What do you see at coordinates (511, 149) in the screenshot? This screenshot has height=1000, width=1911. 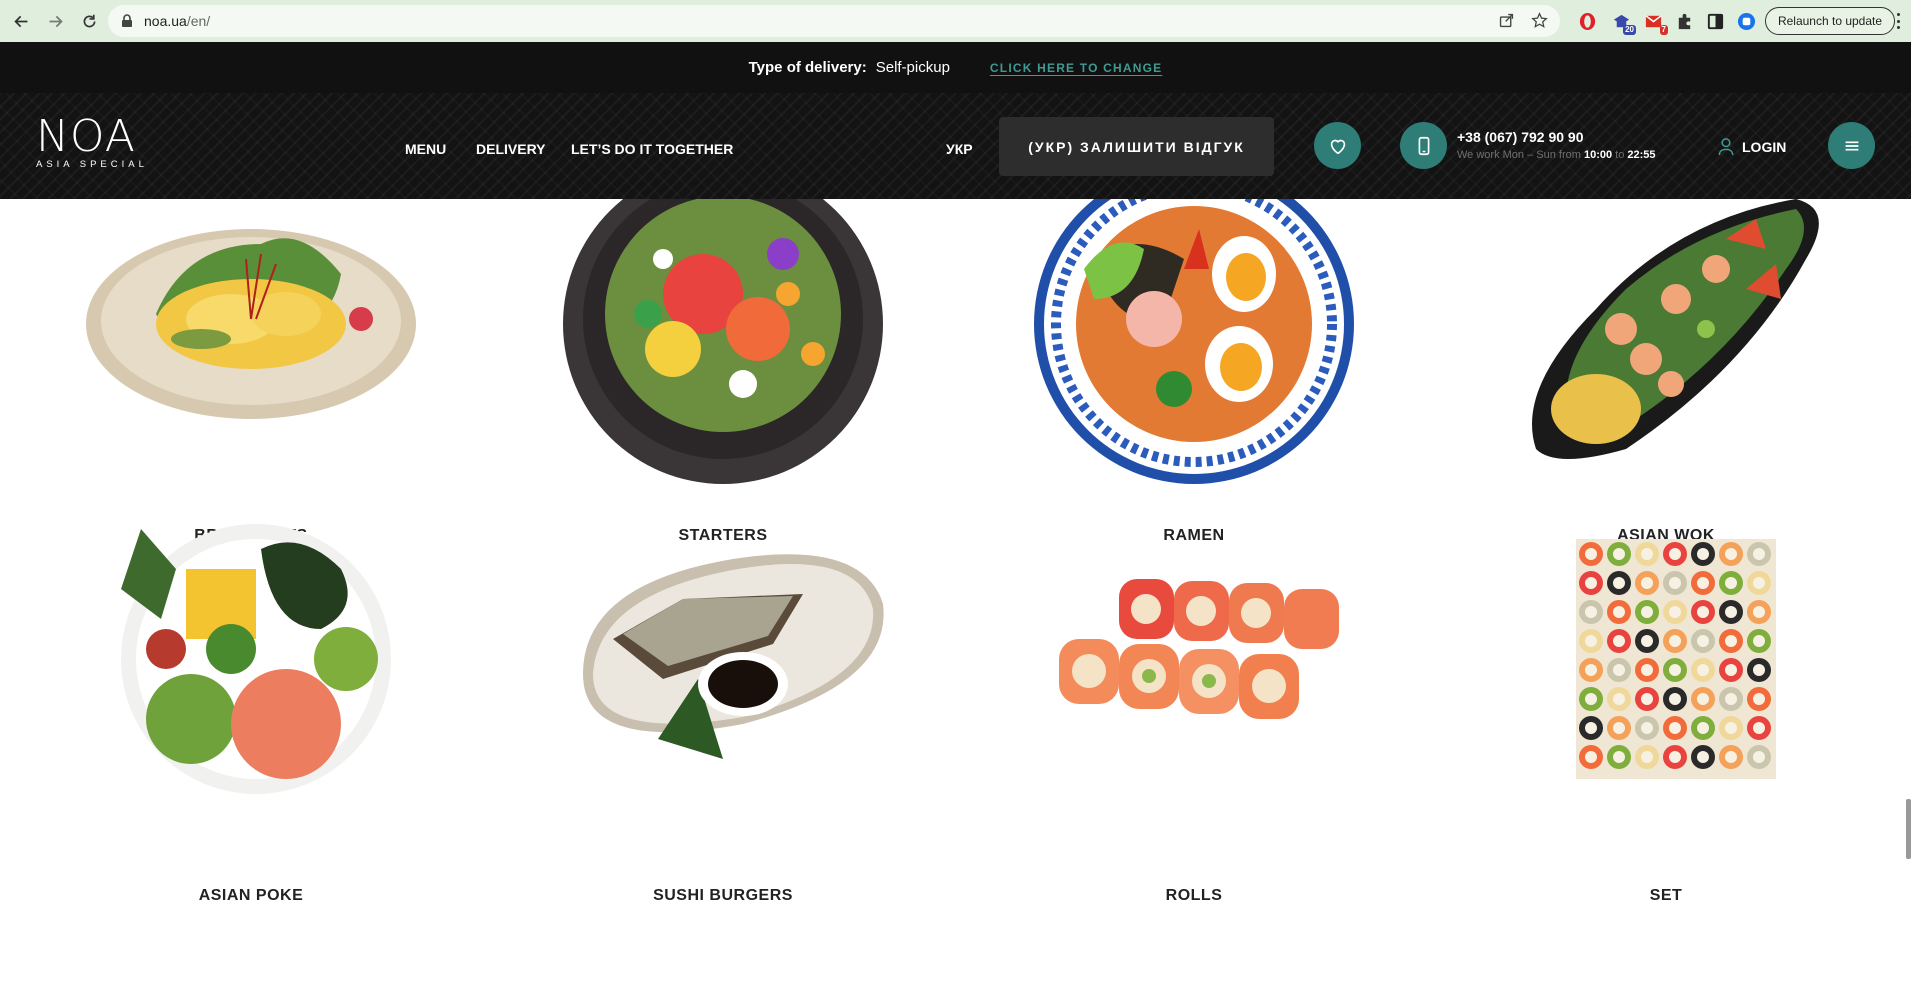 I see `nav-delivery-link: DELIVERY` at bounding box center [511, 149].